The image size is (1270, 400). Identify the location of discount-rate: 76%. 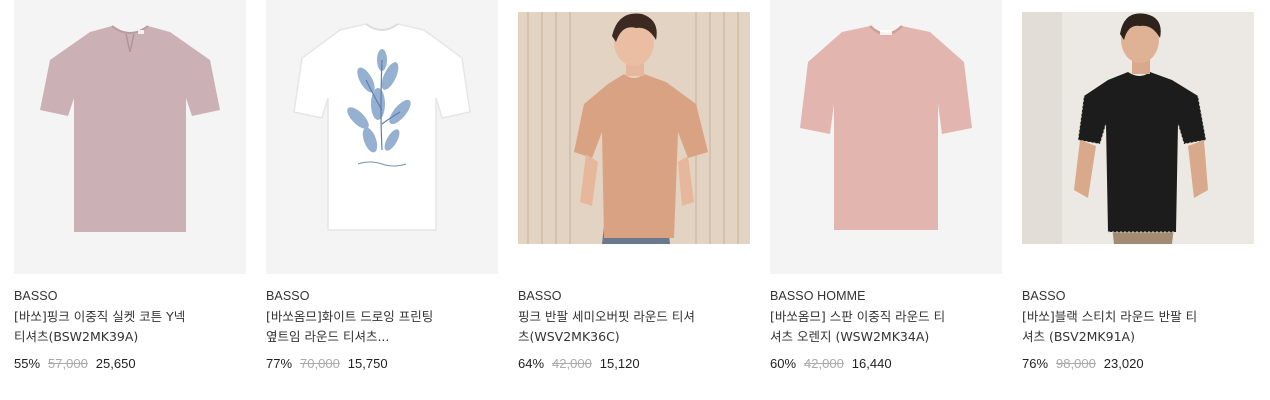
(1035, 363).